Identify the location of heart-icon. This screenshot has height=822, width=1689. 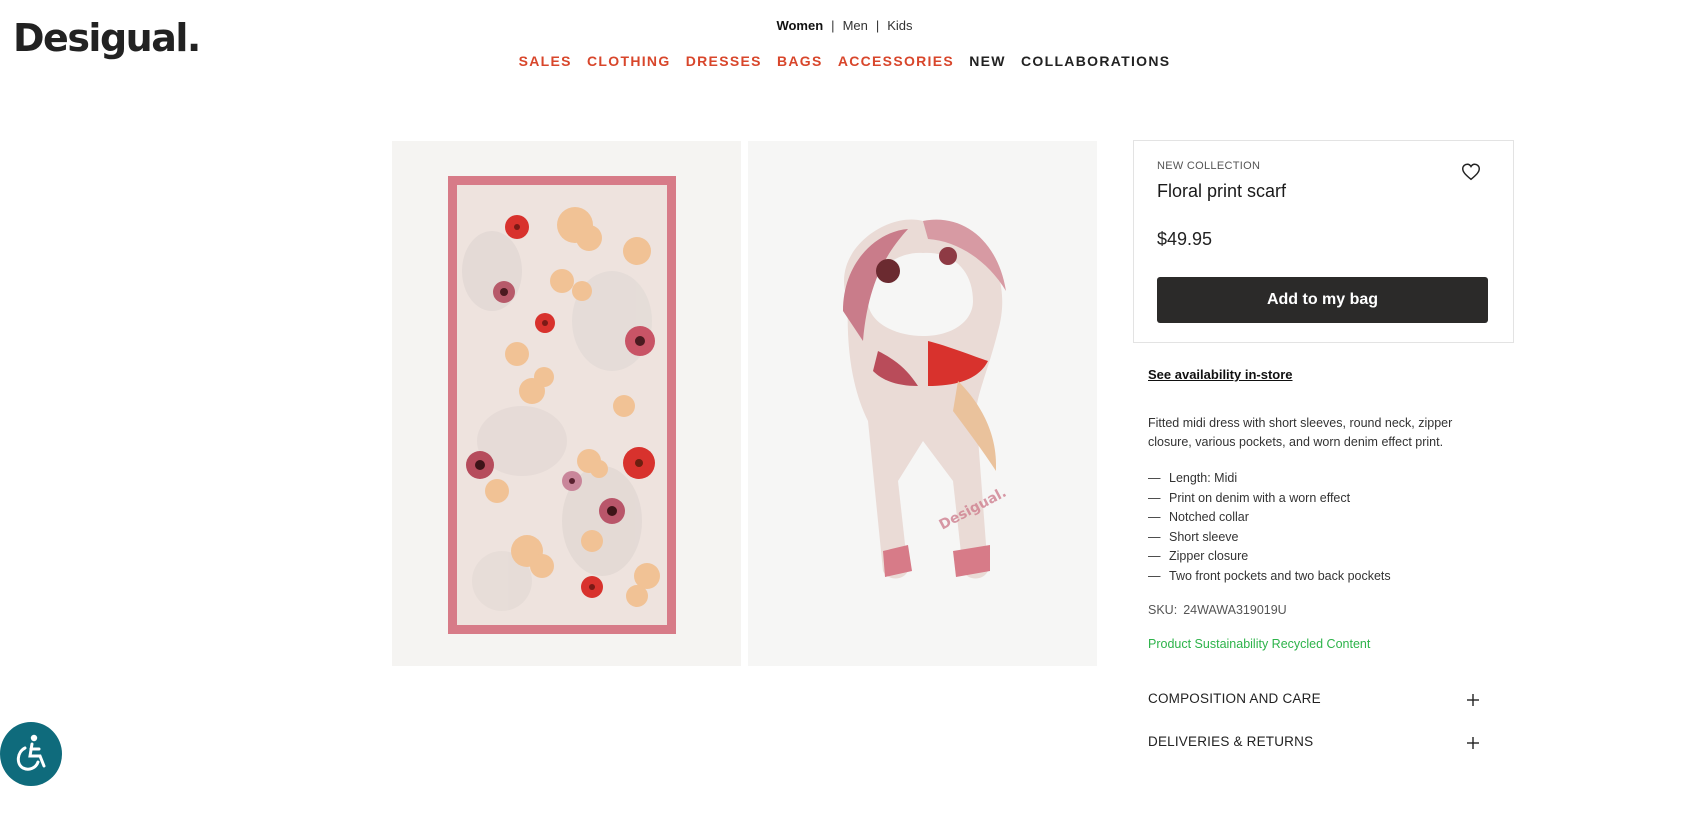
(1471, 172).